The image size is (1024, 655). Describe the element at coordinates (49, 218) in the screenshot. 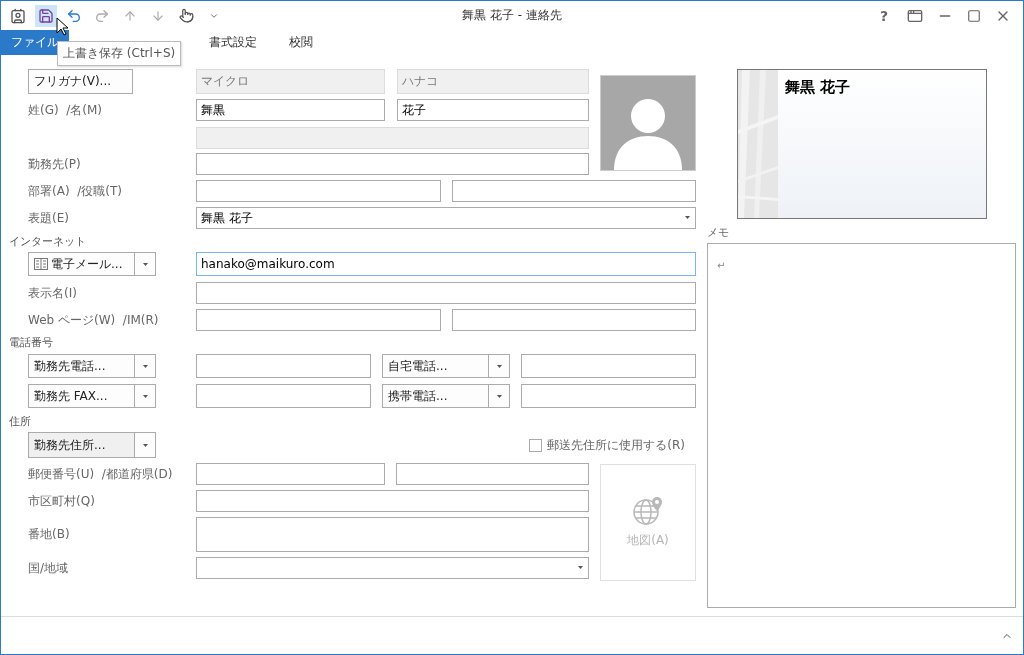

I see `field-label: 表題(E)` at that location.